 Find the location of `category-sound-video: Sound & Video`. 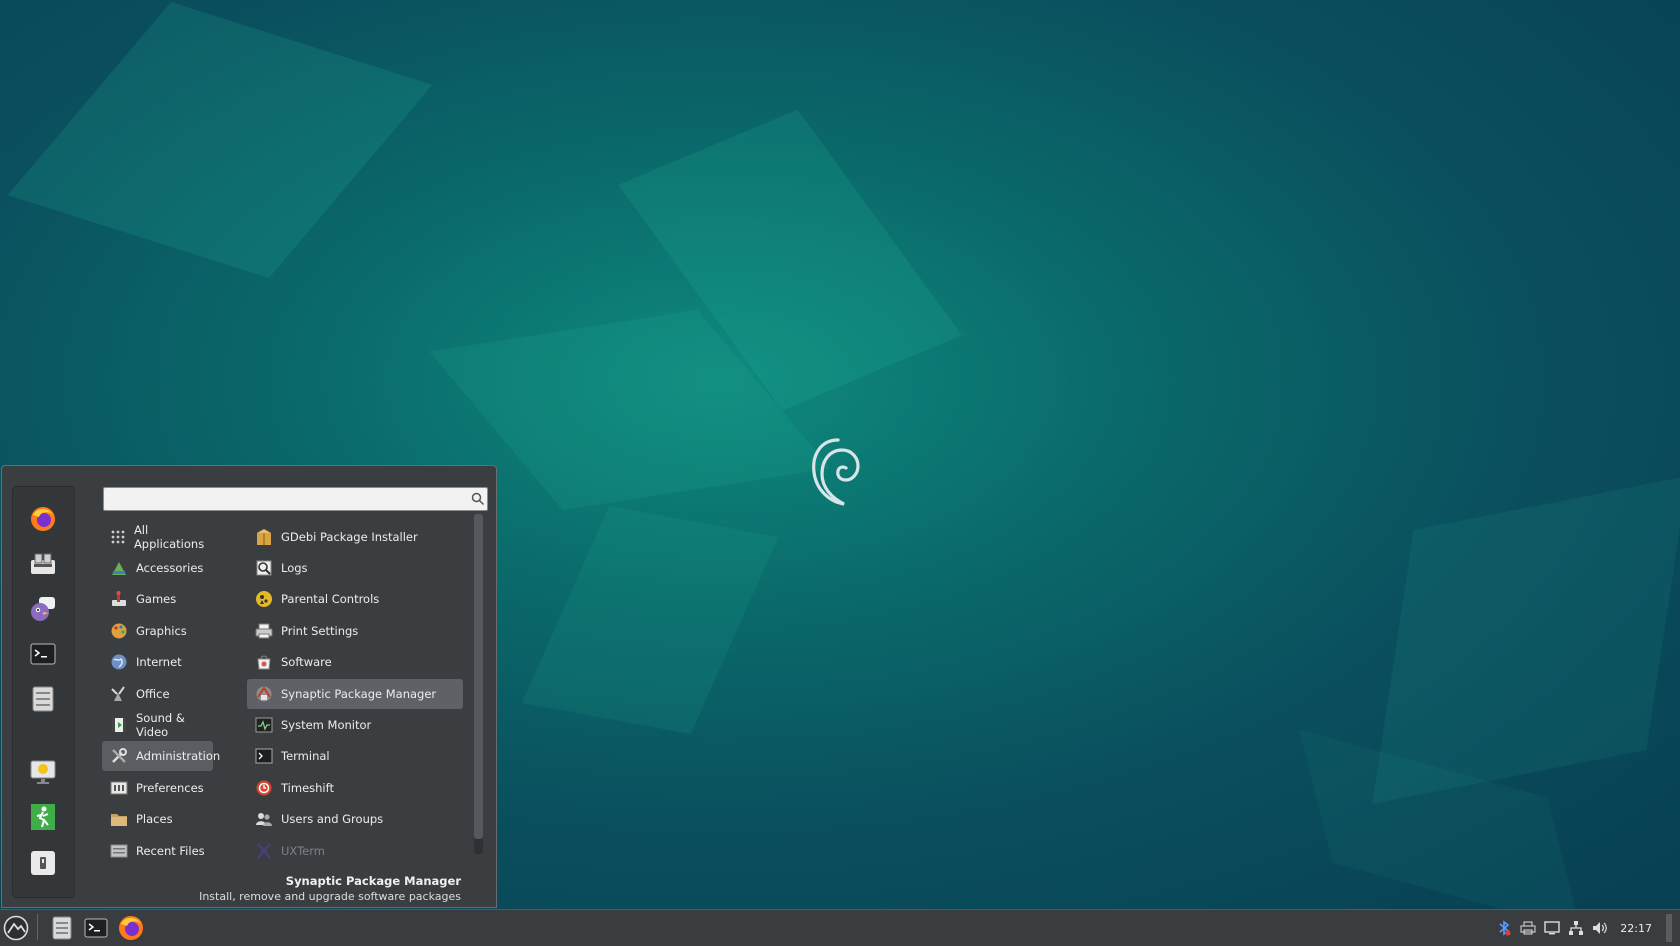

category-sound-video: Sound & Video is located at coordinates (157, 725).